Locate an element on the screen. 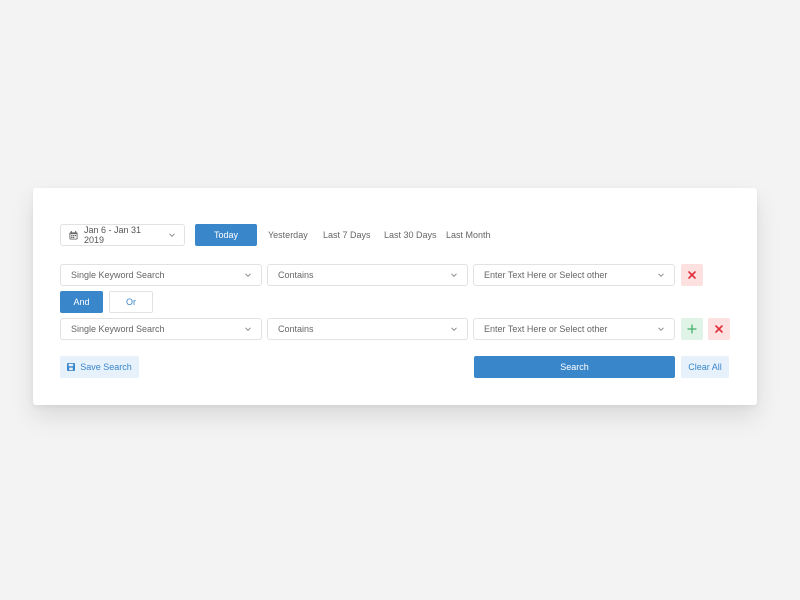 This screenshot has height=600, width=800. plus-icon is located at coordinates (692, 329).